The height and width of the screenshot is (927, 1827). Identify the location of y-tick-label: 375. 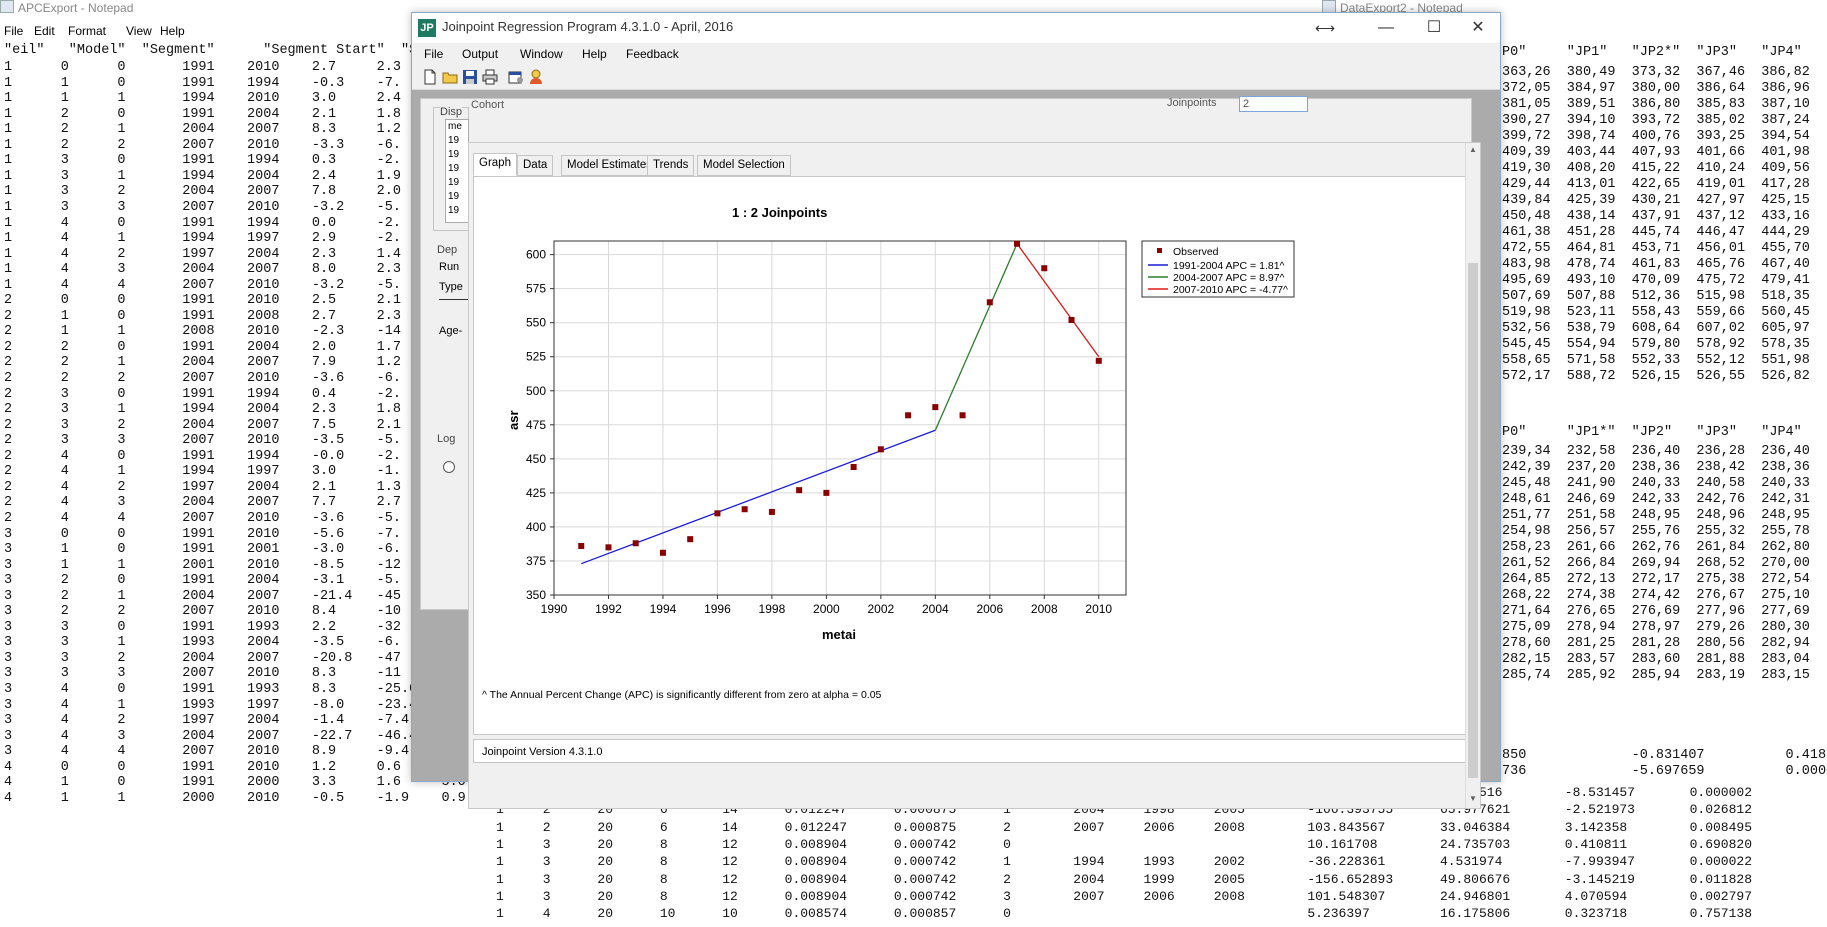
(536, 561).